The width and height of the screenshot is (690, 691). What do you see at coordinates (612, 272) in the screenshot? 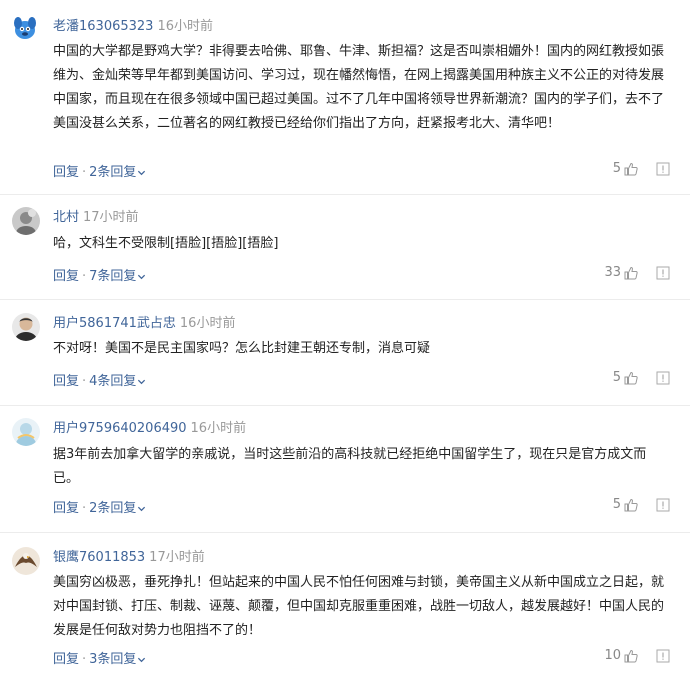
I see `like-count: 33` at bounding box center [612, 272].